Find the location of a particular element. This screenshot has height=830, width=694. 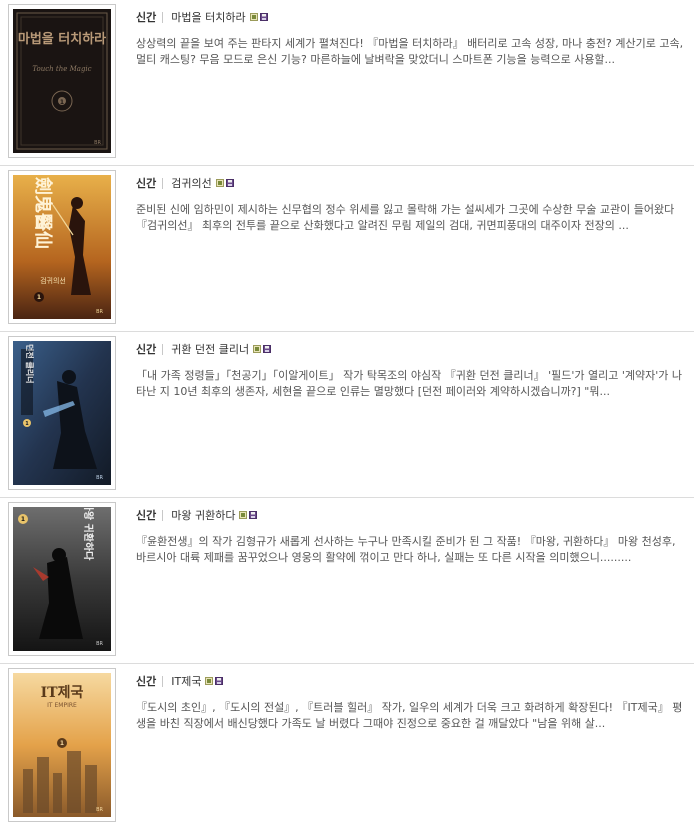

book-cover-image: 劍鬼醫仙 검귀의선 1 BR is located at coordinates (62, 247).